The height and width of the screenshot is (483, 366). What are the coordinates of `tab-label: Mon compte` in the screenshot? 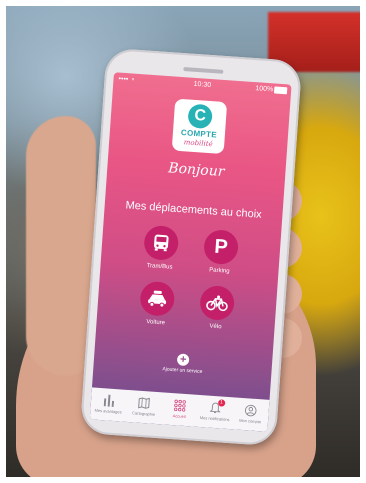 It's located at (250, 421).